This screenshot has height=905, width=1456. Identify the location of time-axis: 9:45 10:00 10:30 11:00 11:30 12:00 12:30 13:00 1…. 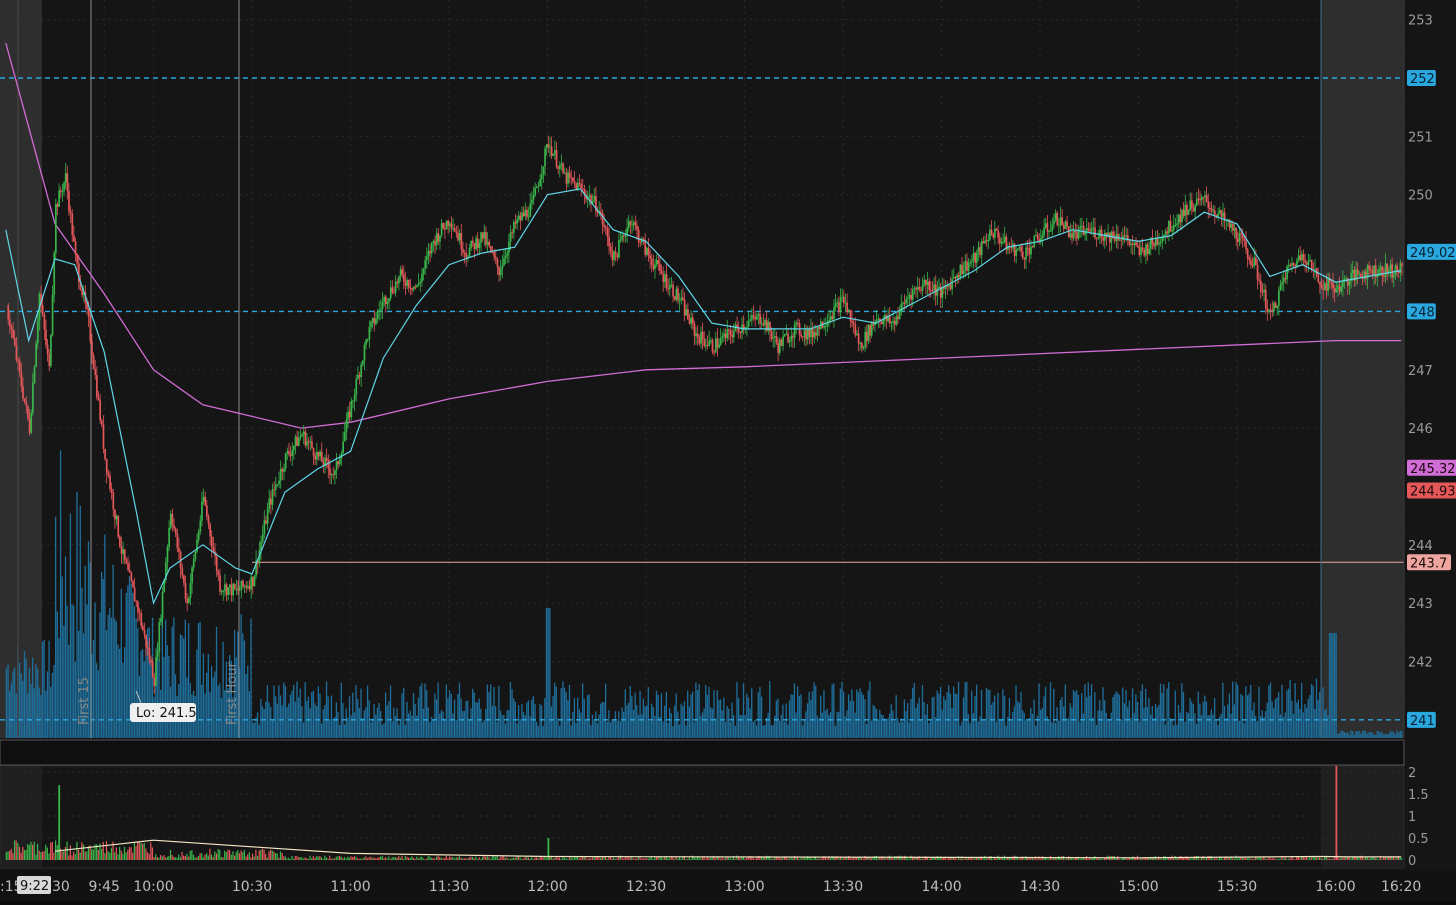
(728, 885).